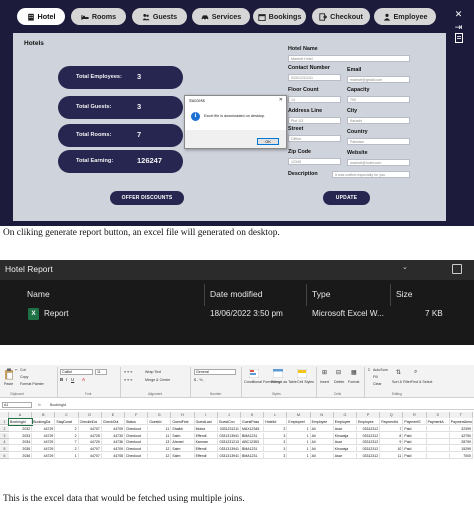 This screenshot has height=512, width=474. What do you see at coordinates (4, 456) in the screenshot?
I see `row-header: 6` at bounding box center [4, 456].